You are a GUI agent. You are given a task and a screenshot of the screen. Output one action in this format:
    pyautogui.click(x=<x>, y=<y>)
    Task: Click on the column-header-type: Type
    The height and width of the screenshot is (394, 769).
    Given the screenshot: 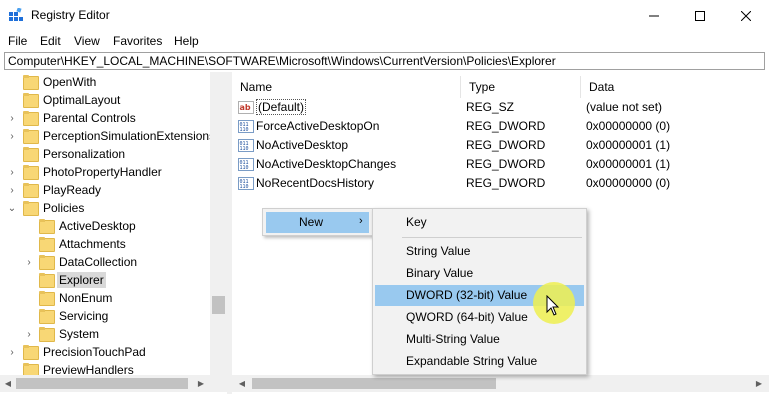 What is the action you would take?
    pyautogui.click(x=521, y=87)
    